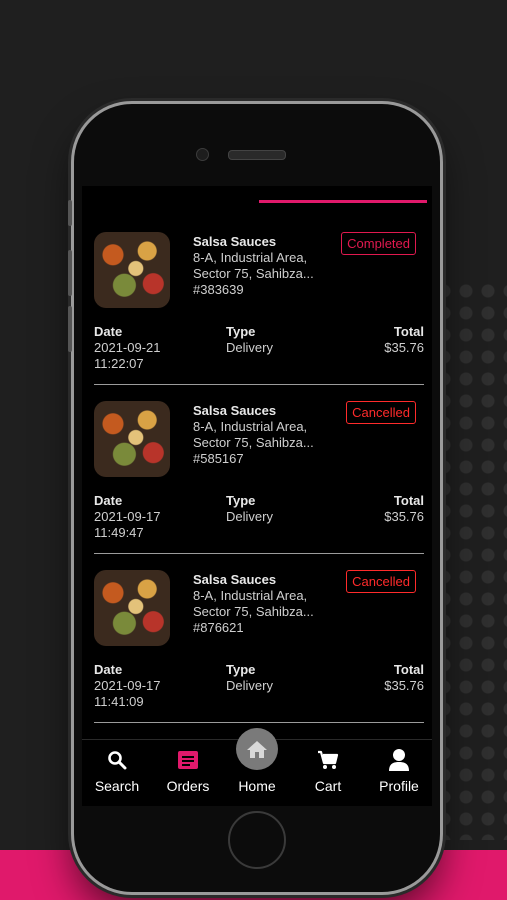  I want to click on order-number: #383639, so click(218, 289).